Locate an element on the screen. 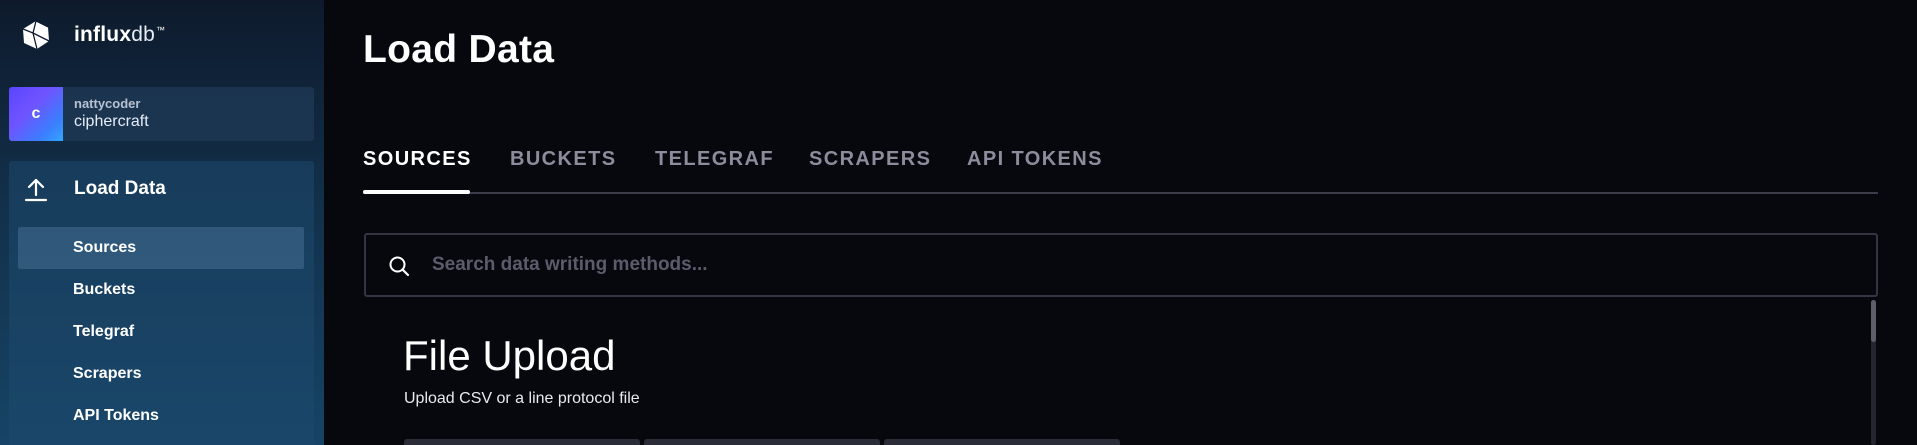 This screenshot has height=445, width=1917. sidebar-item-sources: Sources is located at coordinates (161, 248).